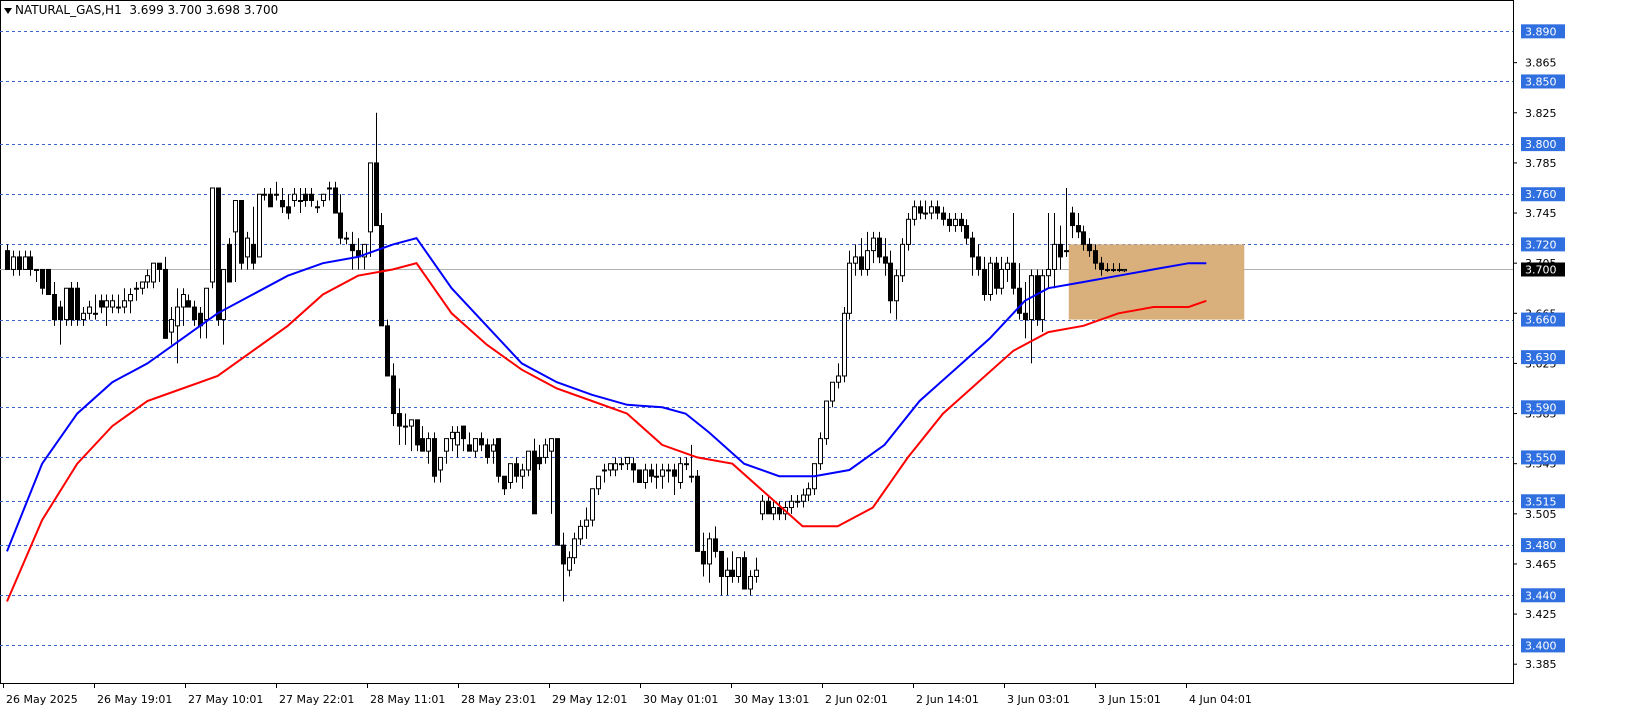  I want to click on level-price-label: 3.440, so click(1541, 595).